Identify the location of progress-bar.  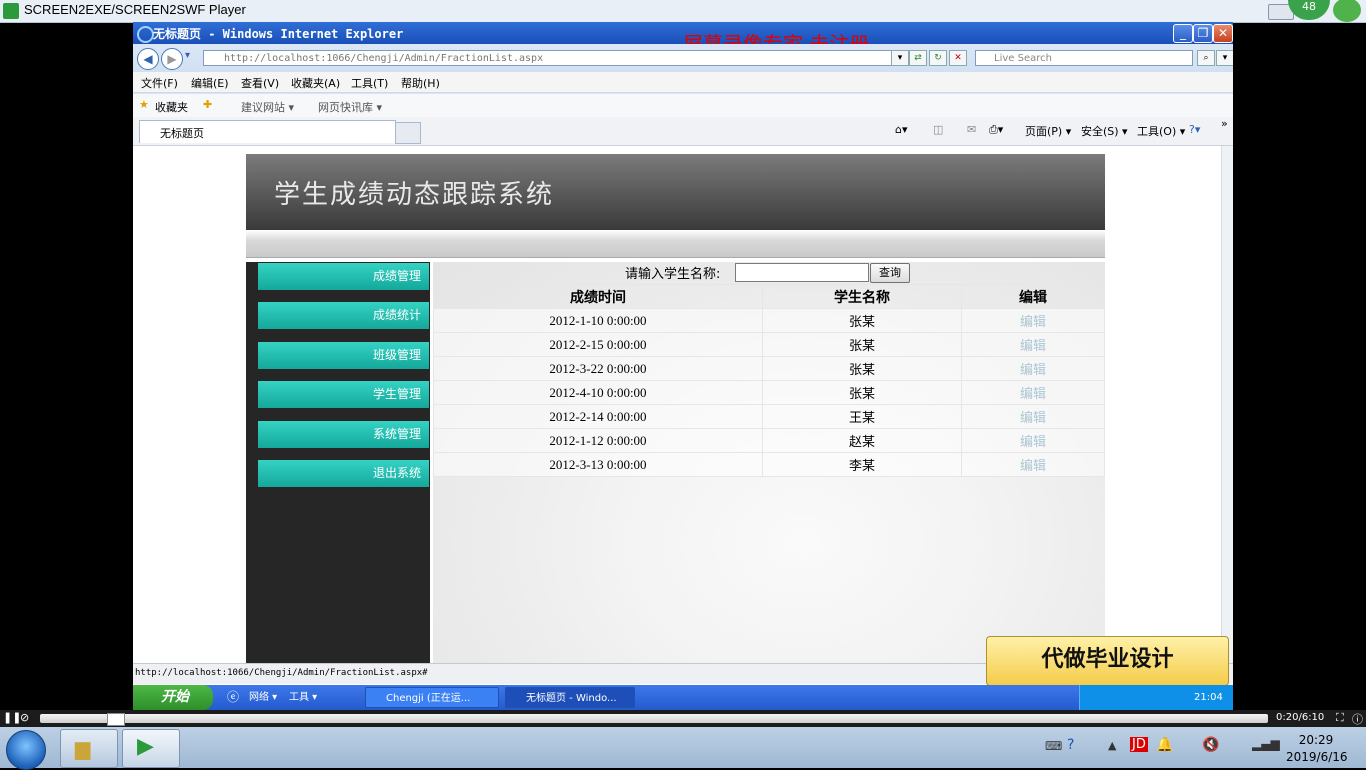
(654, 718).